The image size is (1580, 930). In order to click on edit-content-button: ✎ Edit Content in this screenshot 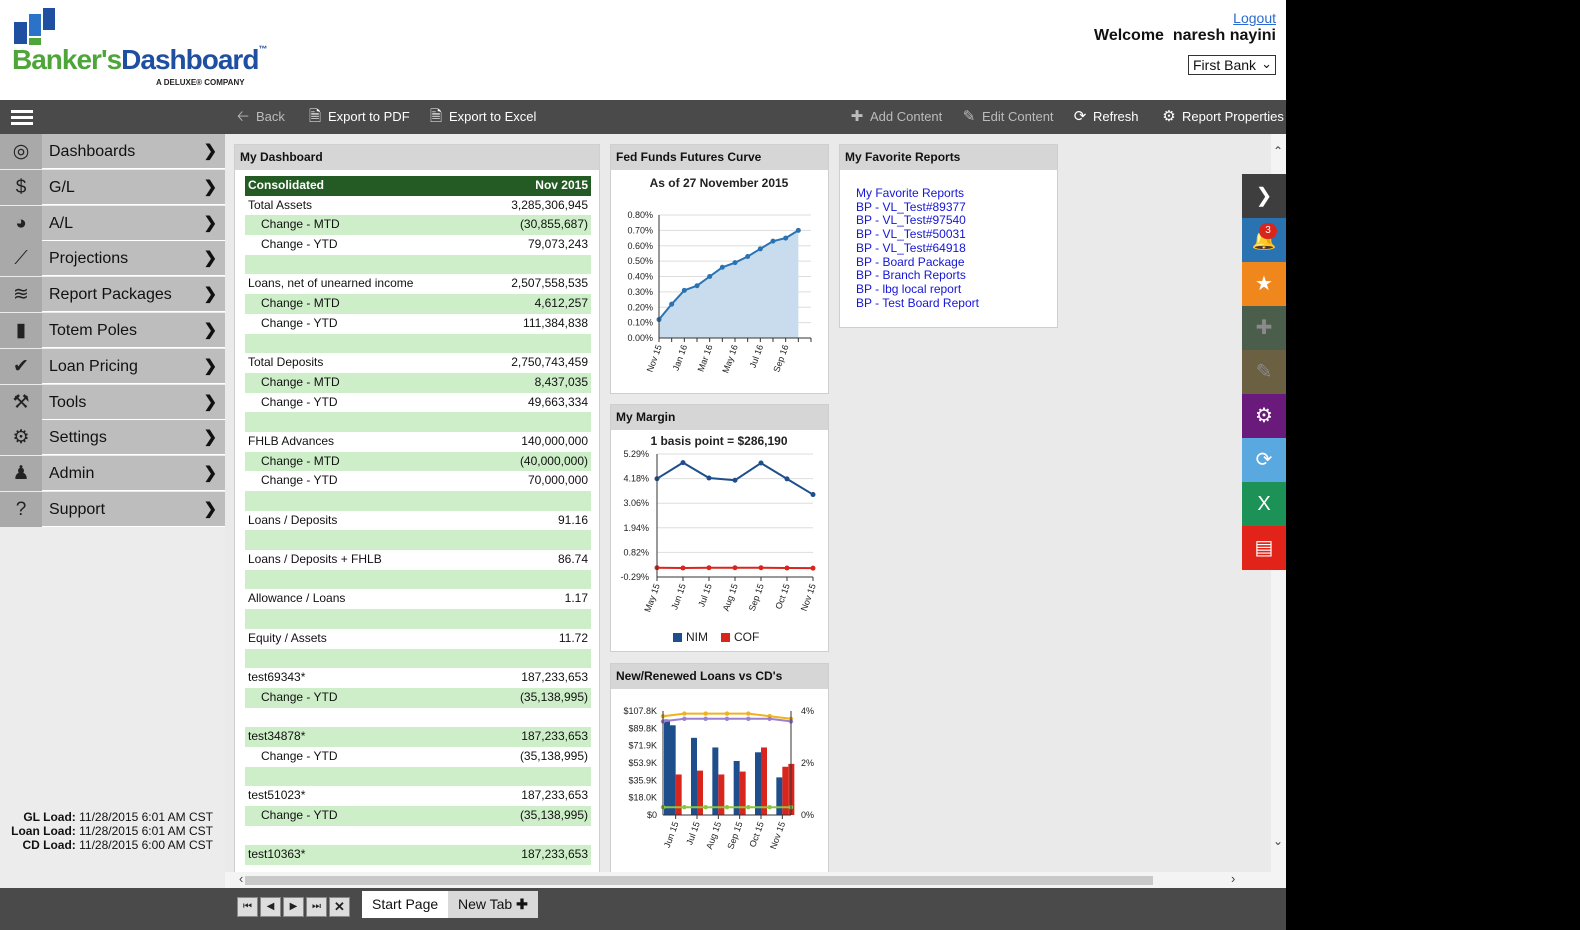, I will do `click(1007, 117)`.